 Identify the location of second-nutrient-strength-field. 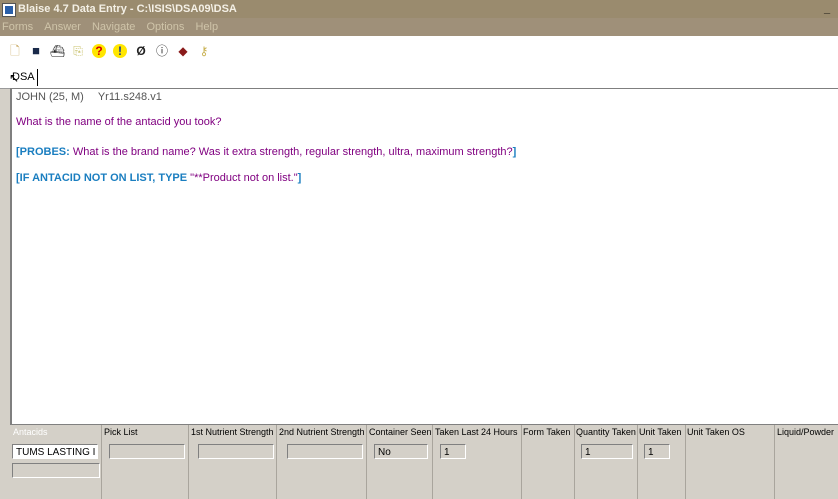
(325, 451).